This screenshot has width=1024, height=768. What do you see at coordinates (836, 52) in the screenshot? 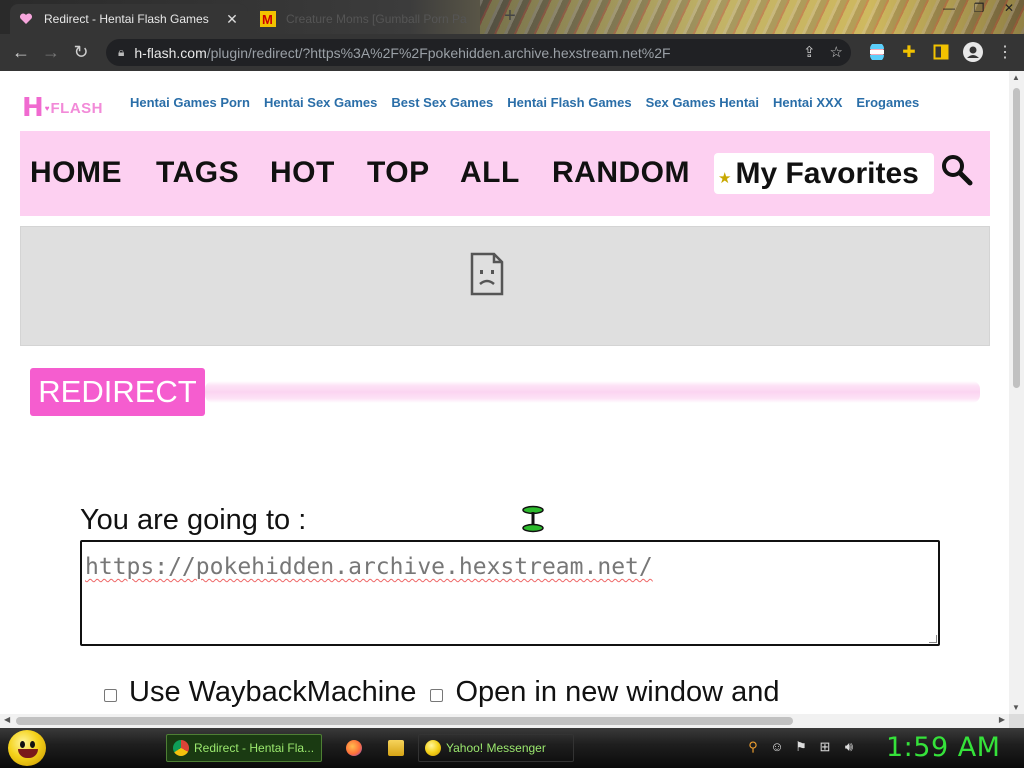
I see `bookmark-star-icon: ☆` at bounding box center [836, 52].